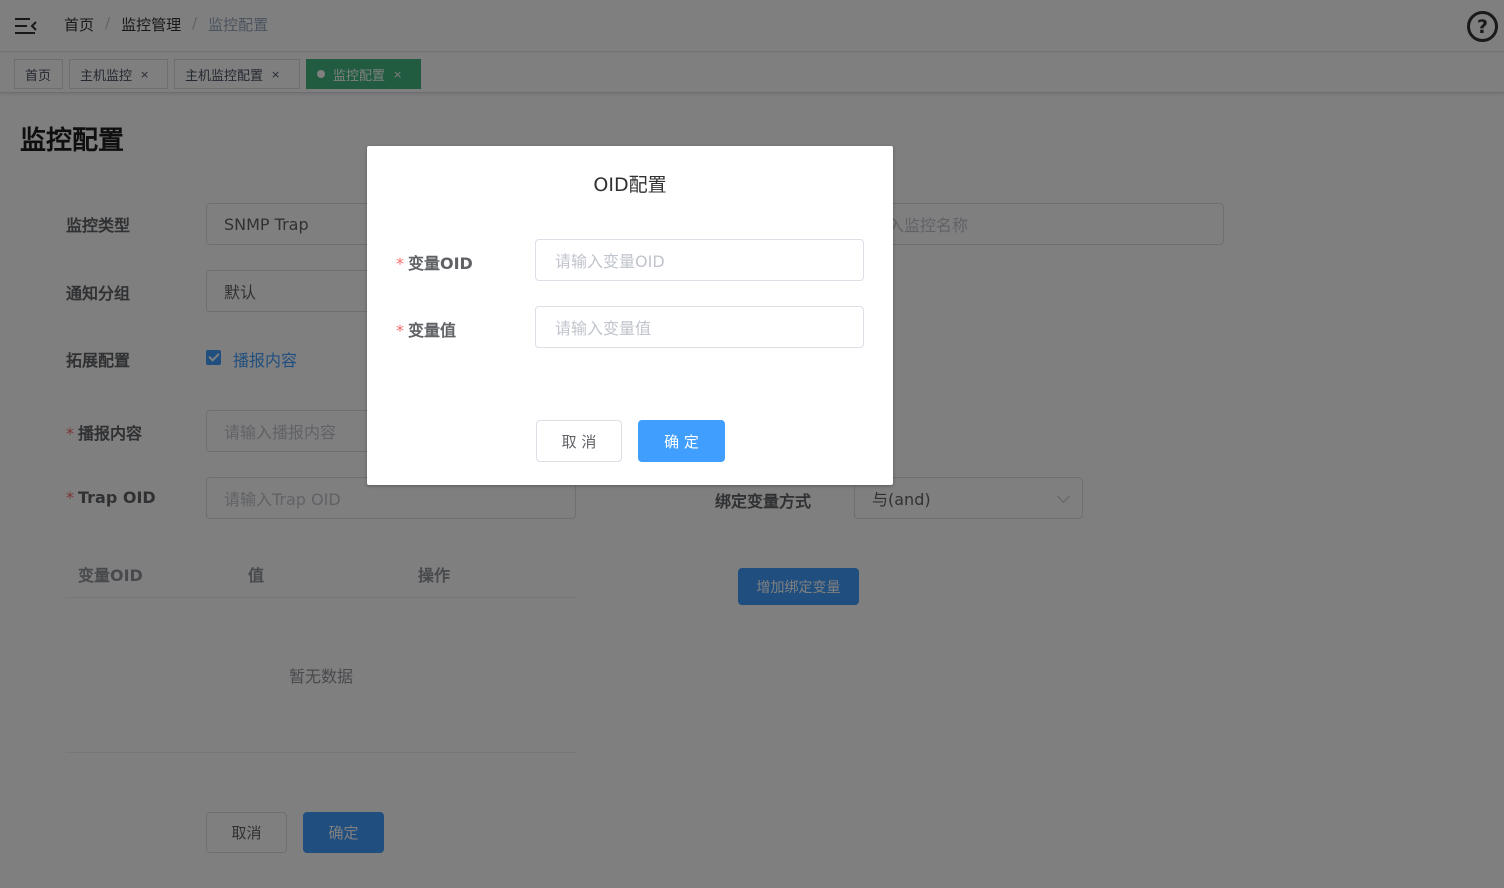 This screenshot has width=1504, height=888. What do you see at coordinates (610, 261) in the screenshot?
I see `variable-oid-placeholder: 请输入变量OID` at bounding box center [610, 261].